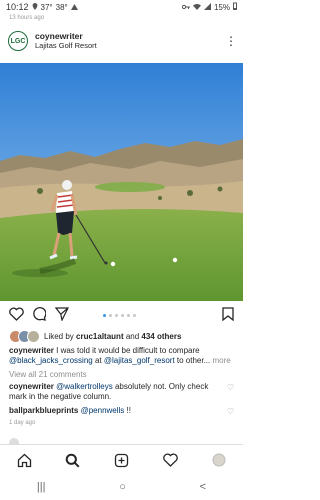 This screenshot has width=320, height=500. I want to click on carousel-dots, so click(119, 315).